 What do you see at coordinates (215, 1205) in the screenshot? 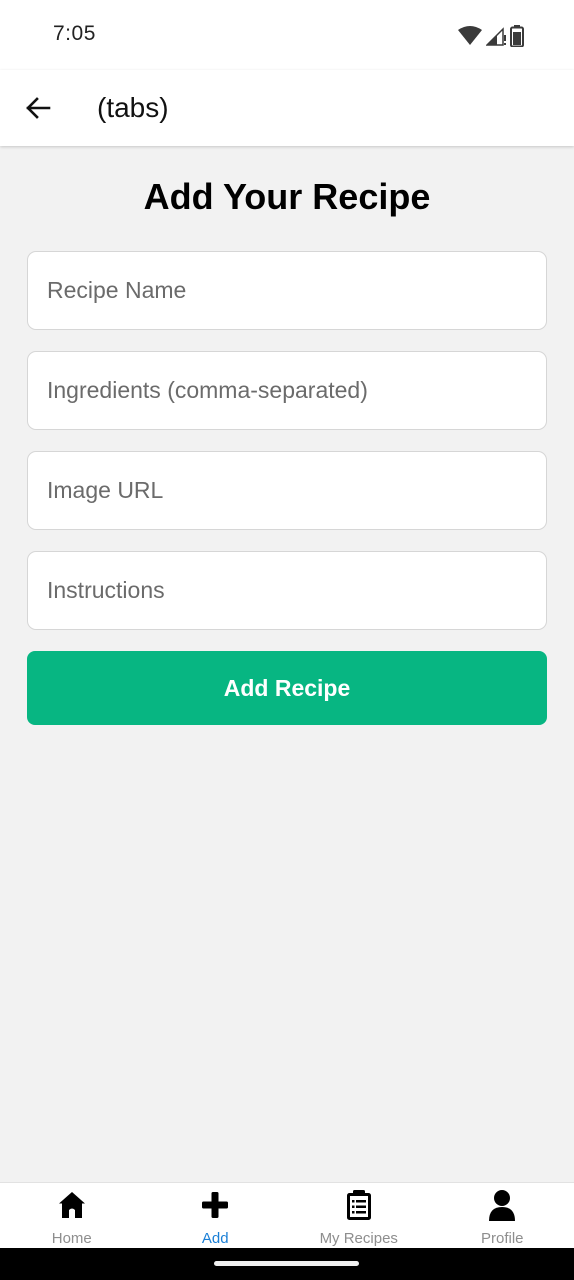
I see `plus-icon` at bounding box center [215, 1205].